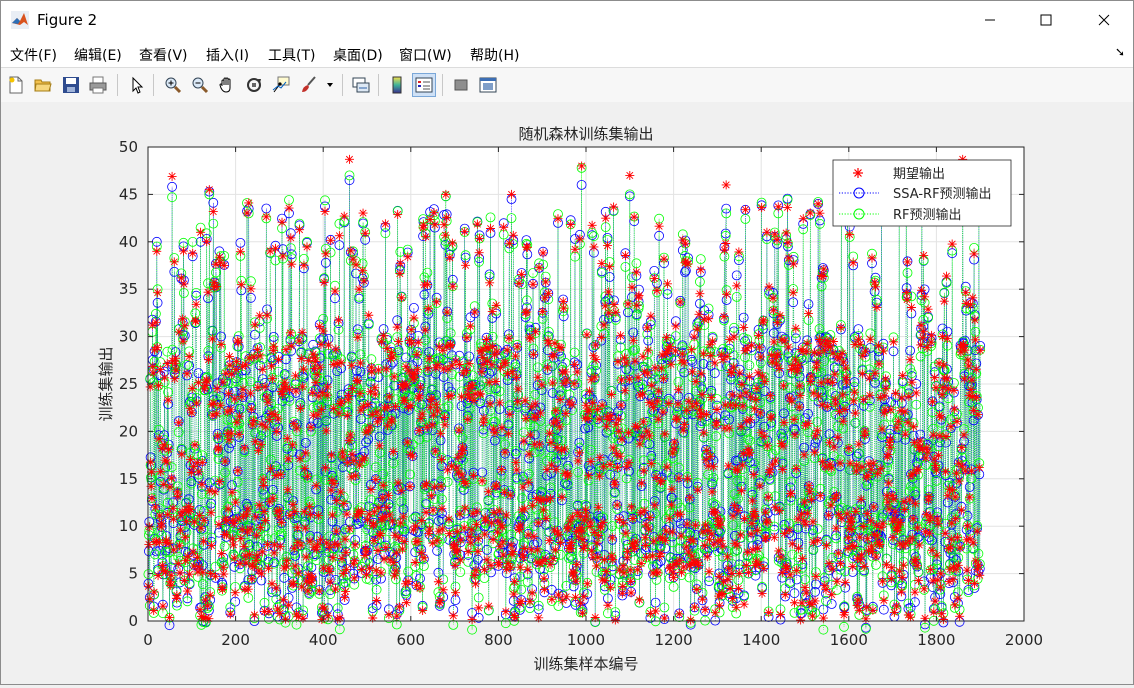 This screenshot has width=1134, height=688. I want to click on link-plot-button, so click(361, 85).